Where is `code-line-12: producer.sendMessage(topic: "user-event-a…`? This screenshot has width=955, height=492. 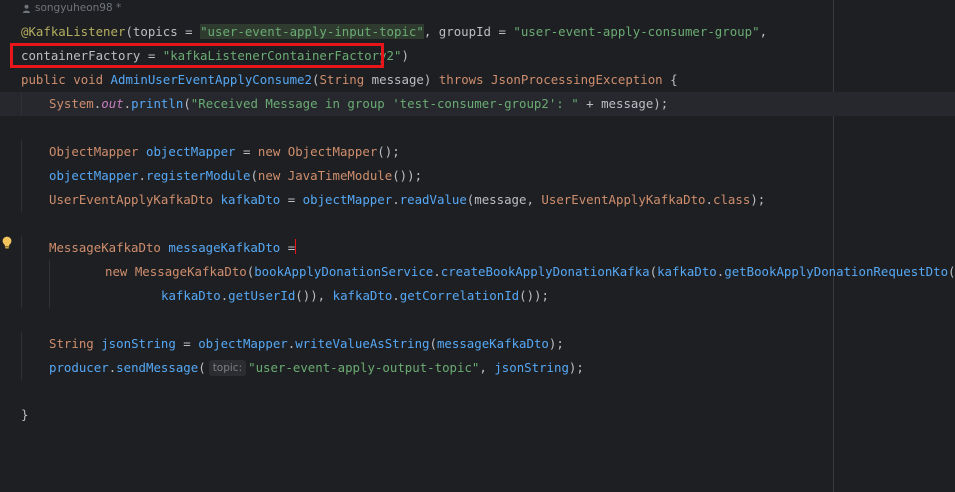
code-line-12: producer.sendMessage(topic: "user-event-a… is located at coordinates (477, 368).